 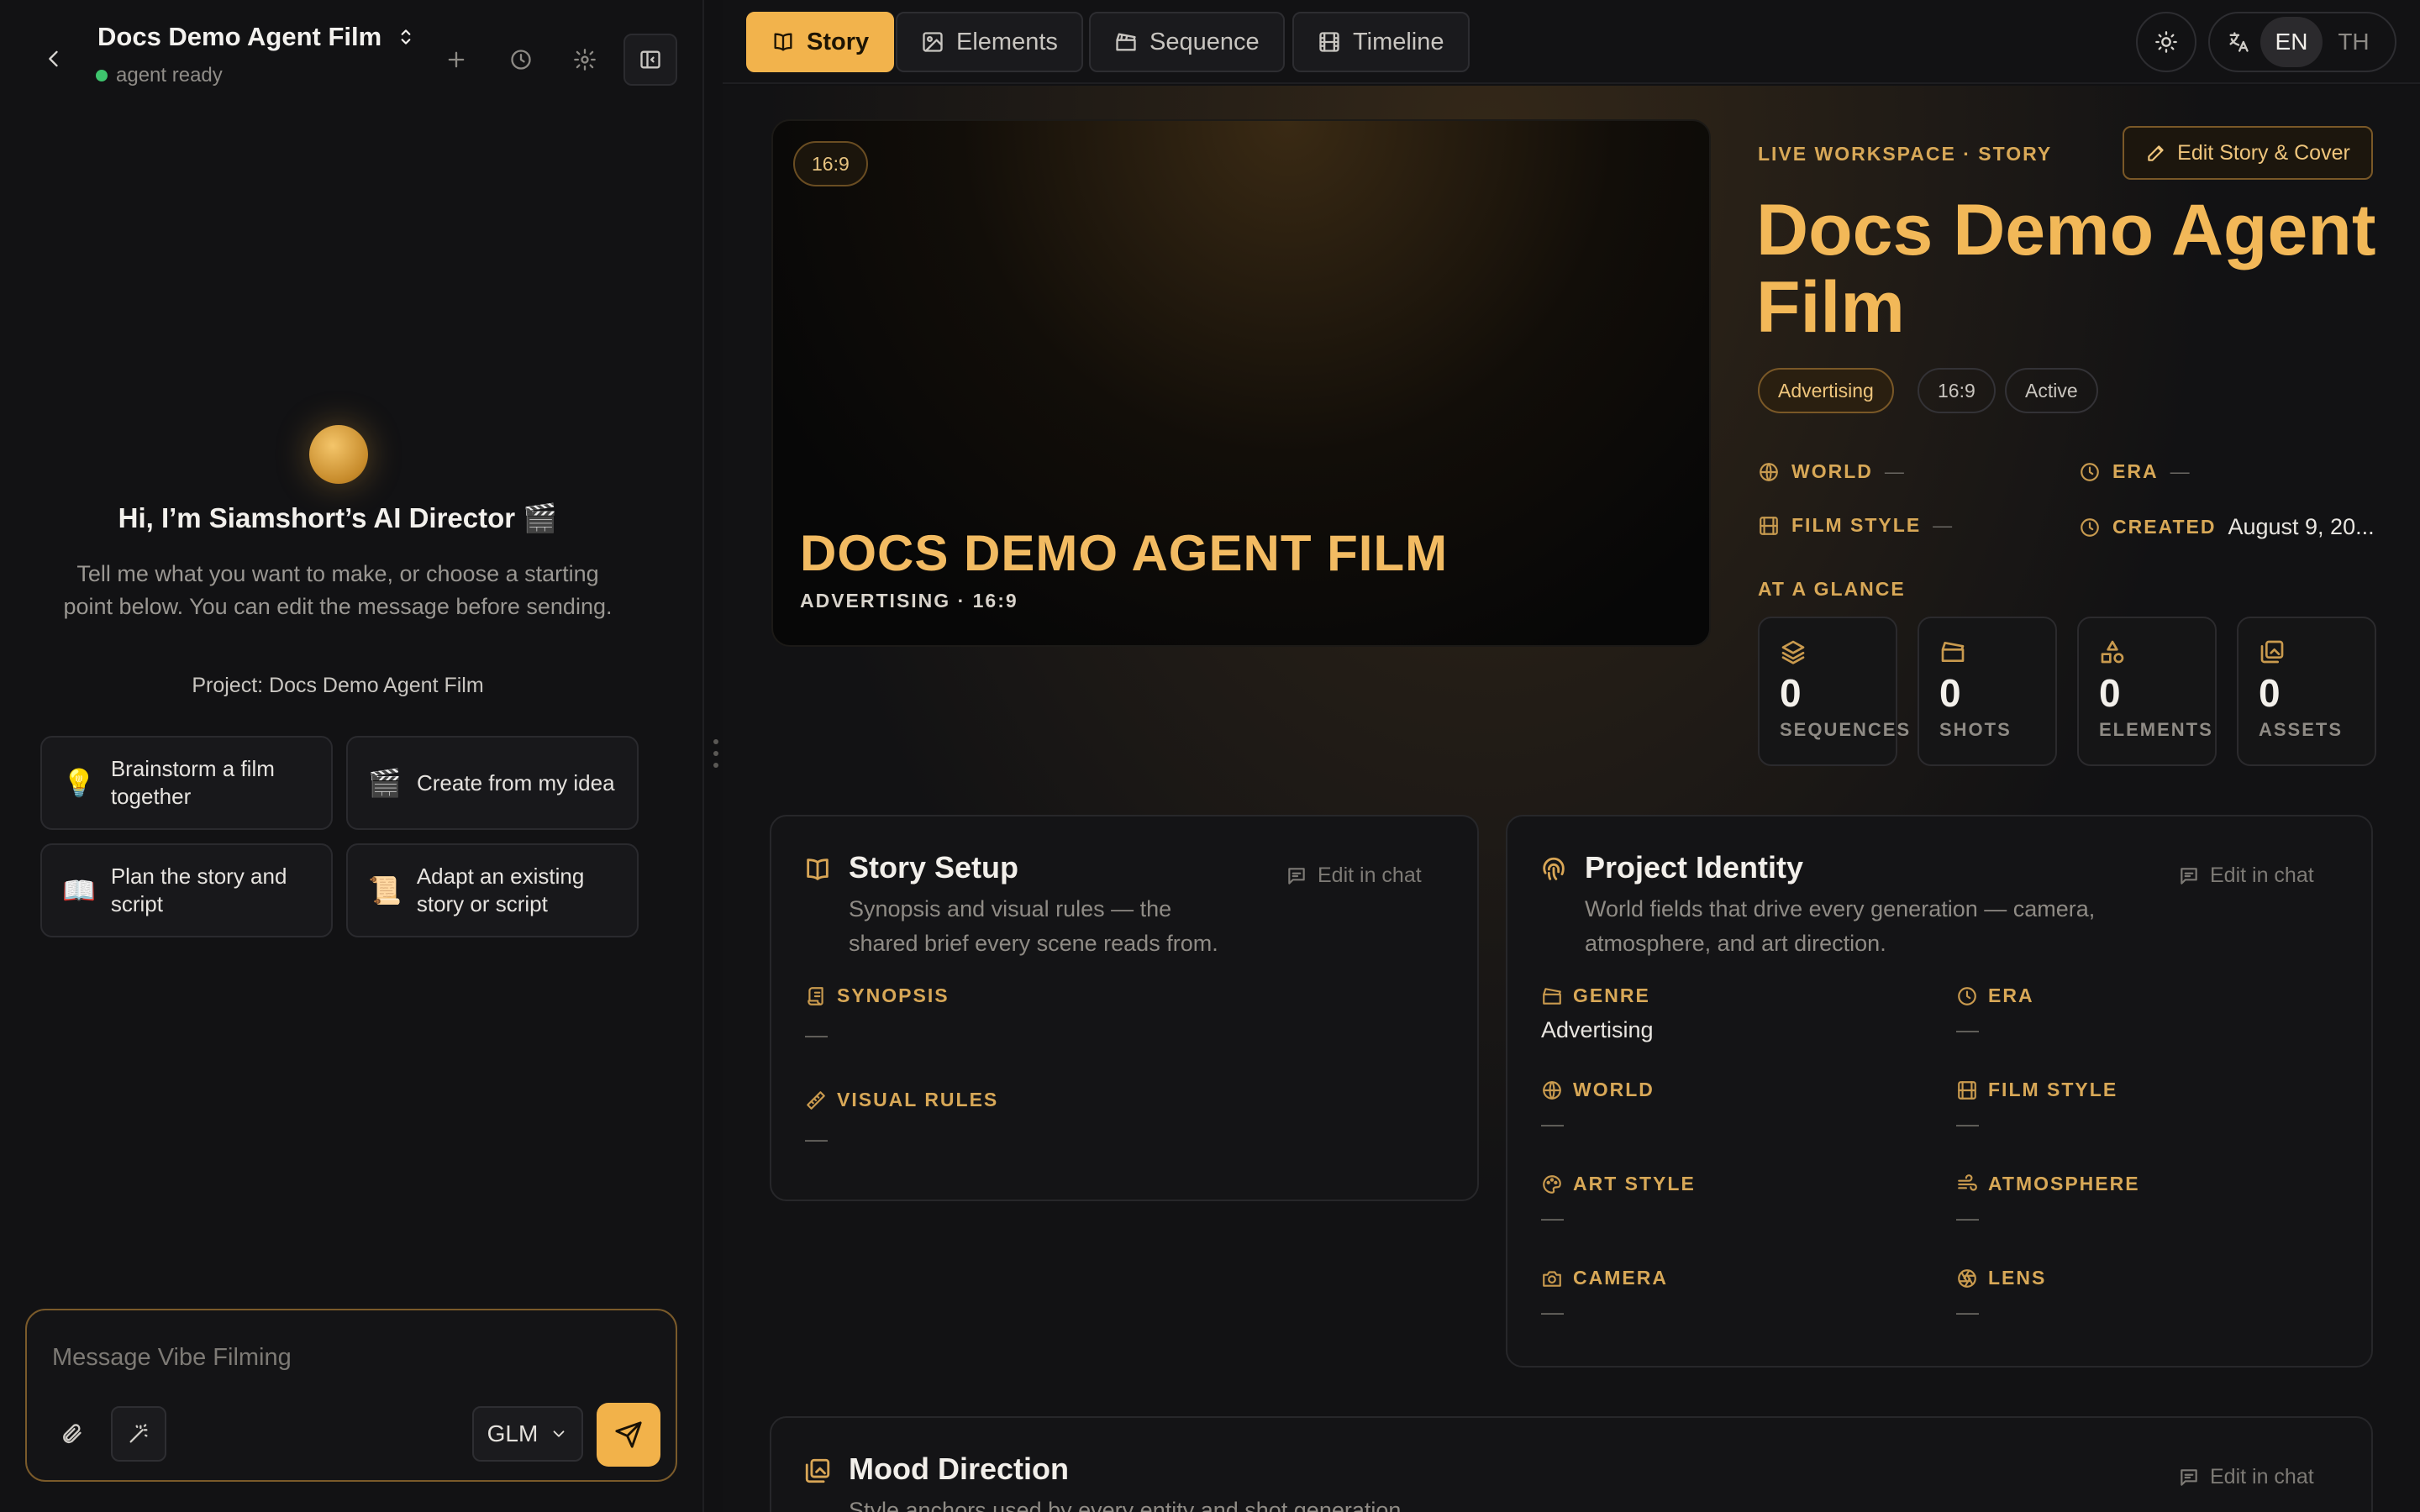 I want to click on tab-label: Timeline, so click(x=1398, y=41).